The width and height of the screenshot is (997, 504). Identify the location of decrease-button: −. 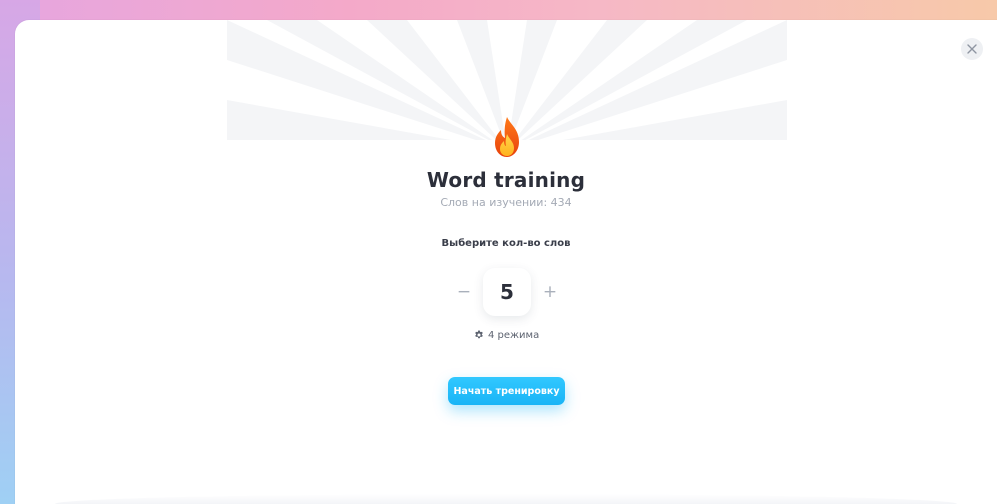
(464, 292).